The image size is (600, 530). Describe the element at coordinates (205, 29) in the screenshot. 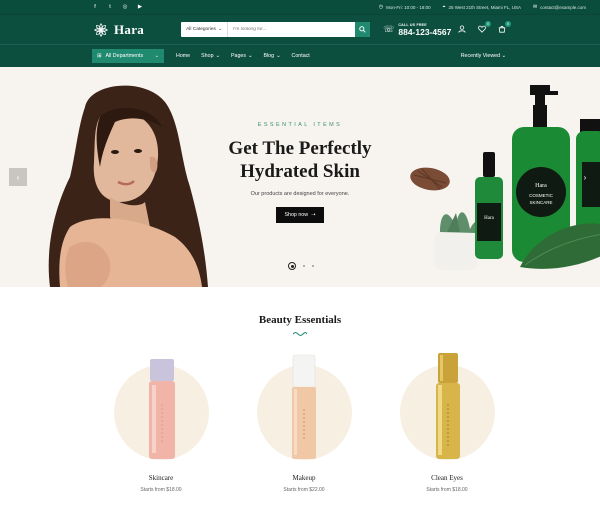

I see `category-select: All Categories ⌄` at that location.